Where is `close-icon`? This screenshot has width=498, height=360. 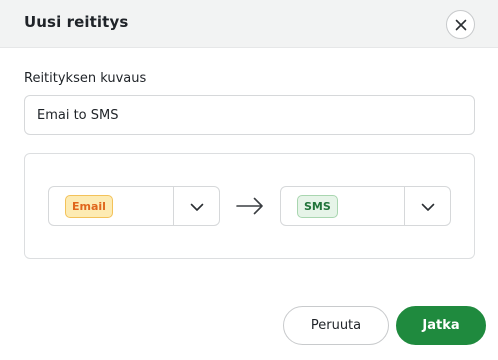 close-icon is located at coordinates (460, 24).